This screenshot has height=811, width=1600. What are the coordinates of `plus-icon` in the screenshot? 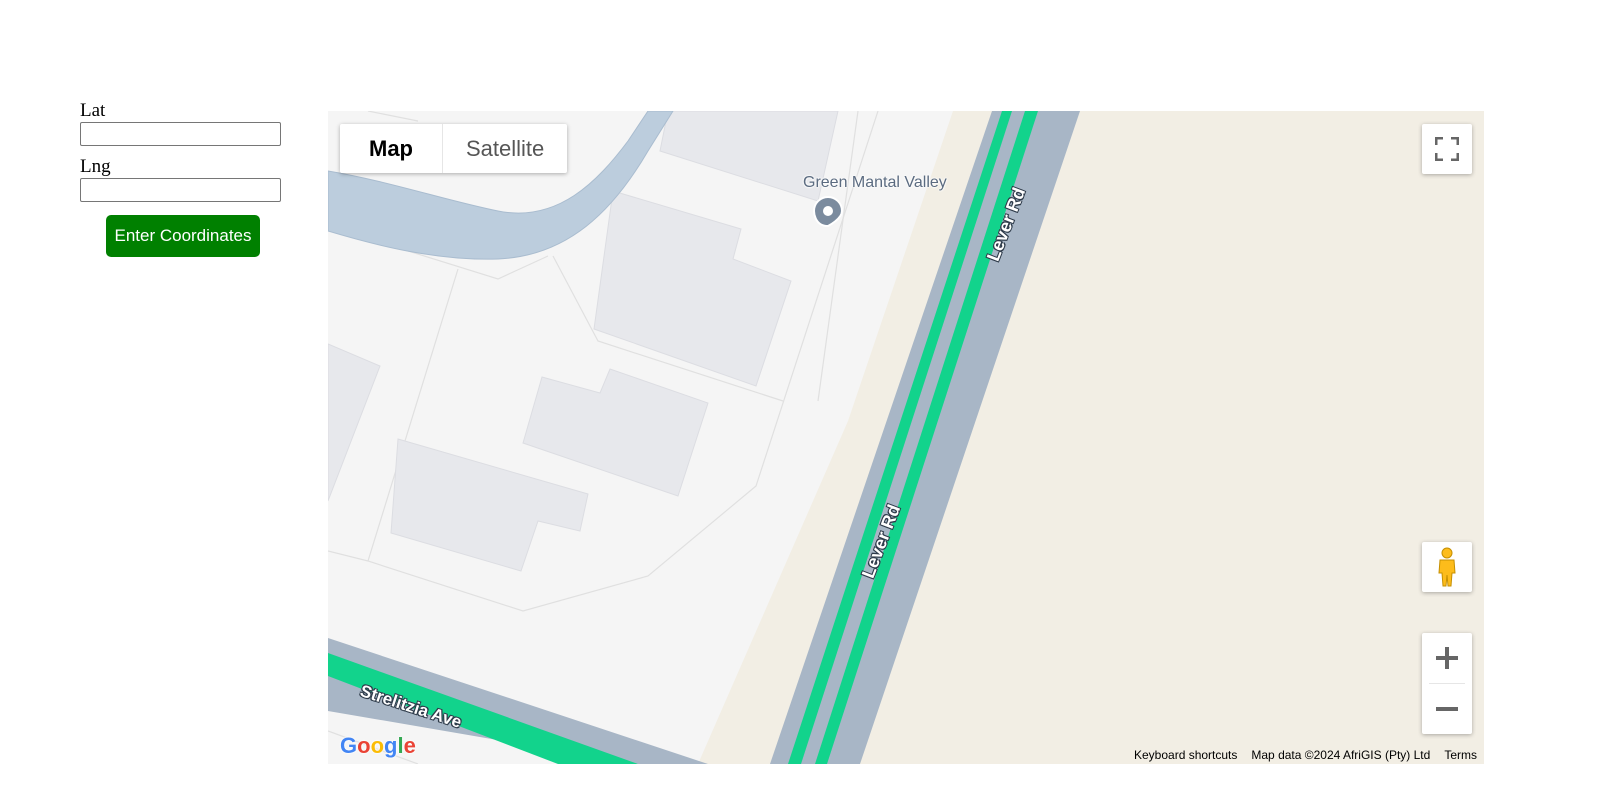 It's located at (1447, 658).